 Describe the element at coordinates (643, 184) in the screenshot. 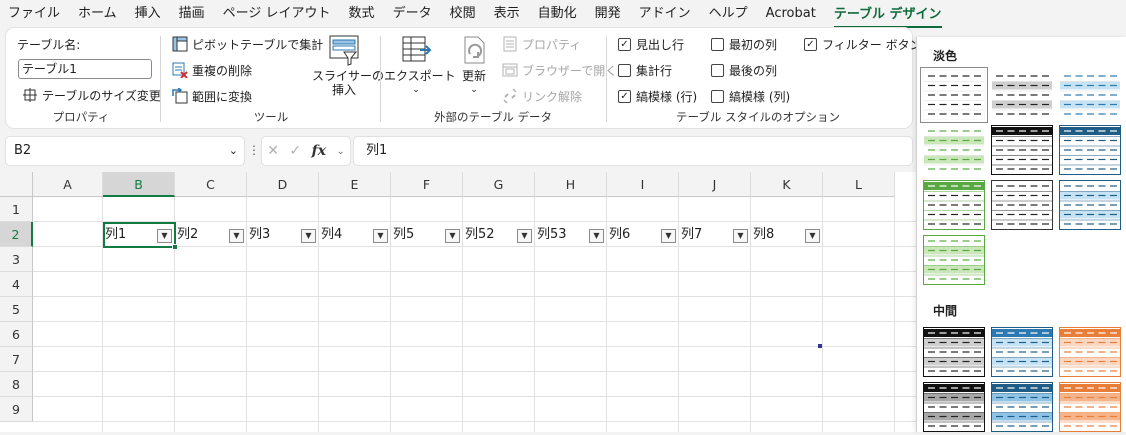

I see `column-header: I` at that location.